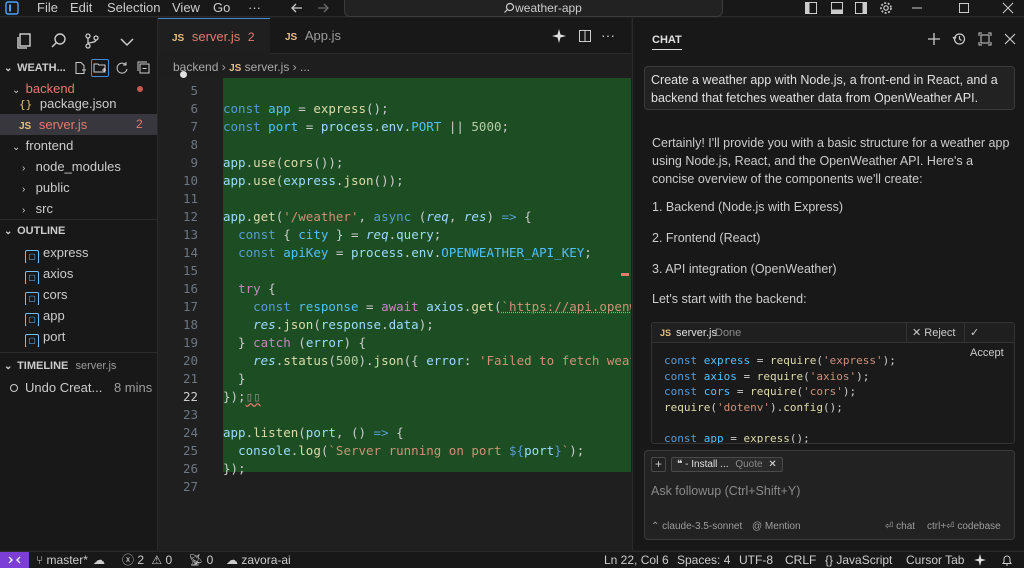  Describe the element at coordinates (158, 560) in the screenshot. I see `warning-icon: ⚠` at that location.